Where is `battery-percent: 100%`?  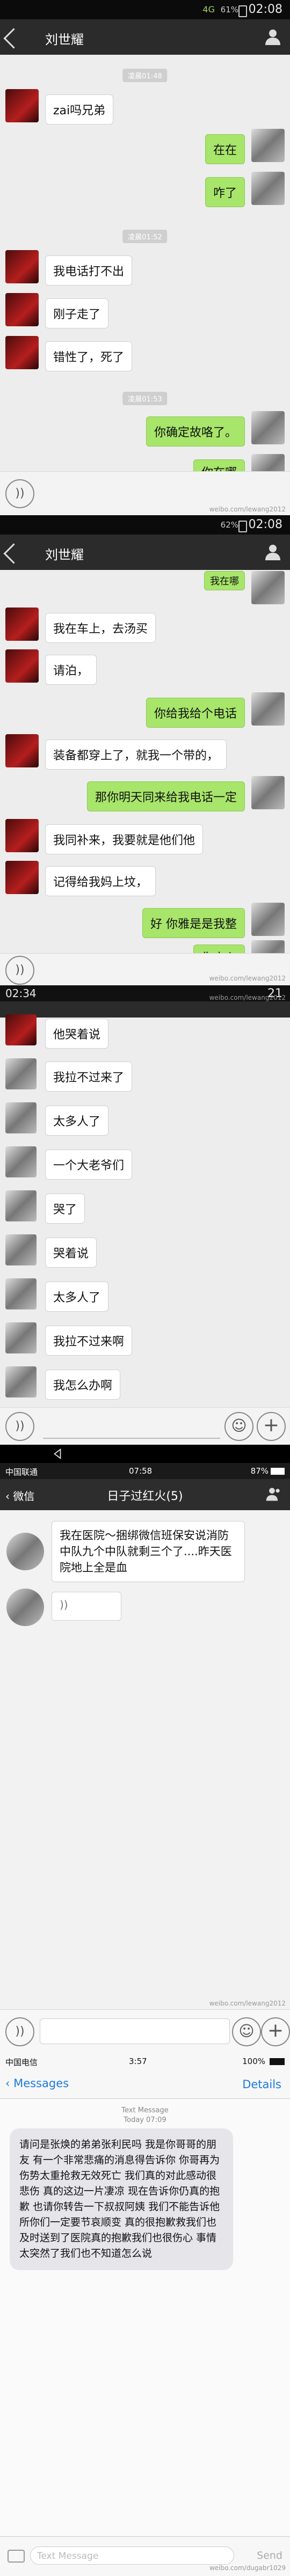
battery-percent: 100% is located at coordinates (254, 2061).